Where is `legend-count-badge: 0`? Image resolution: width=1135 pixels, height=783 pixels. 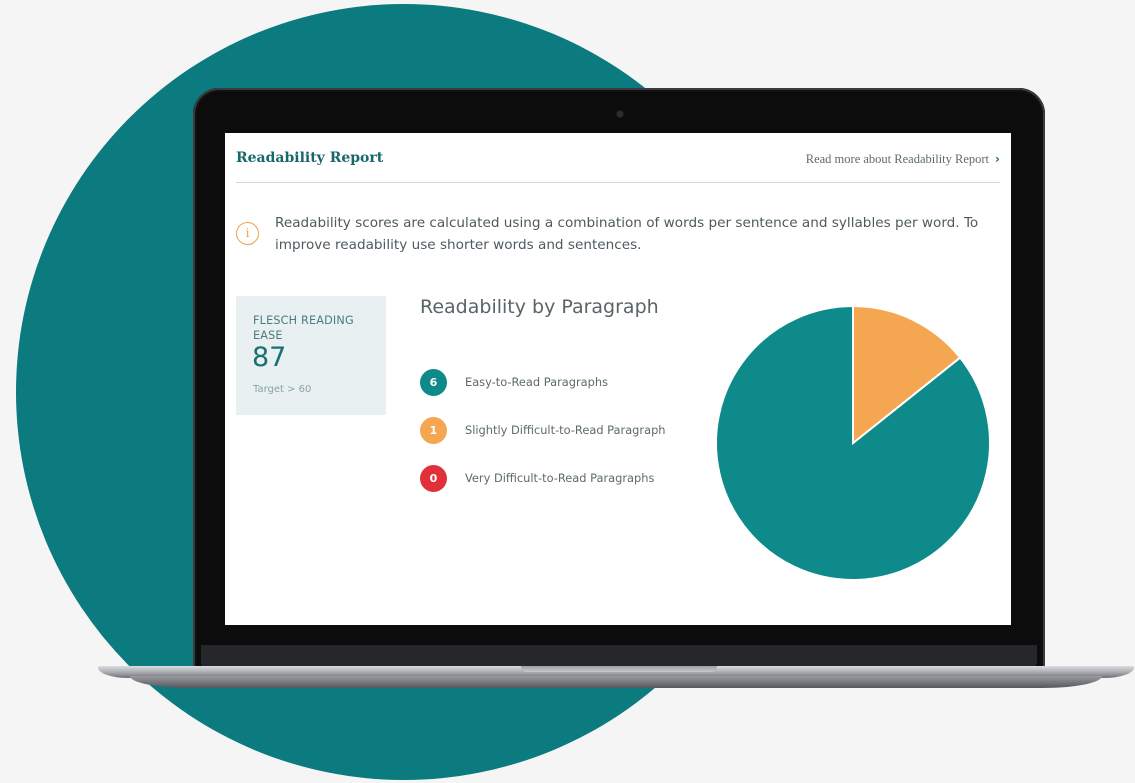 legend-count-badge: 0 is located at coordinates (433, 478).